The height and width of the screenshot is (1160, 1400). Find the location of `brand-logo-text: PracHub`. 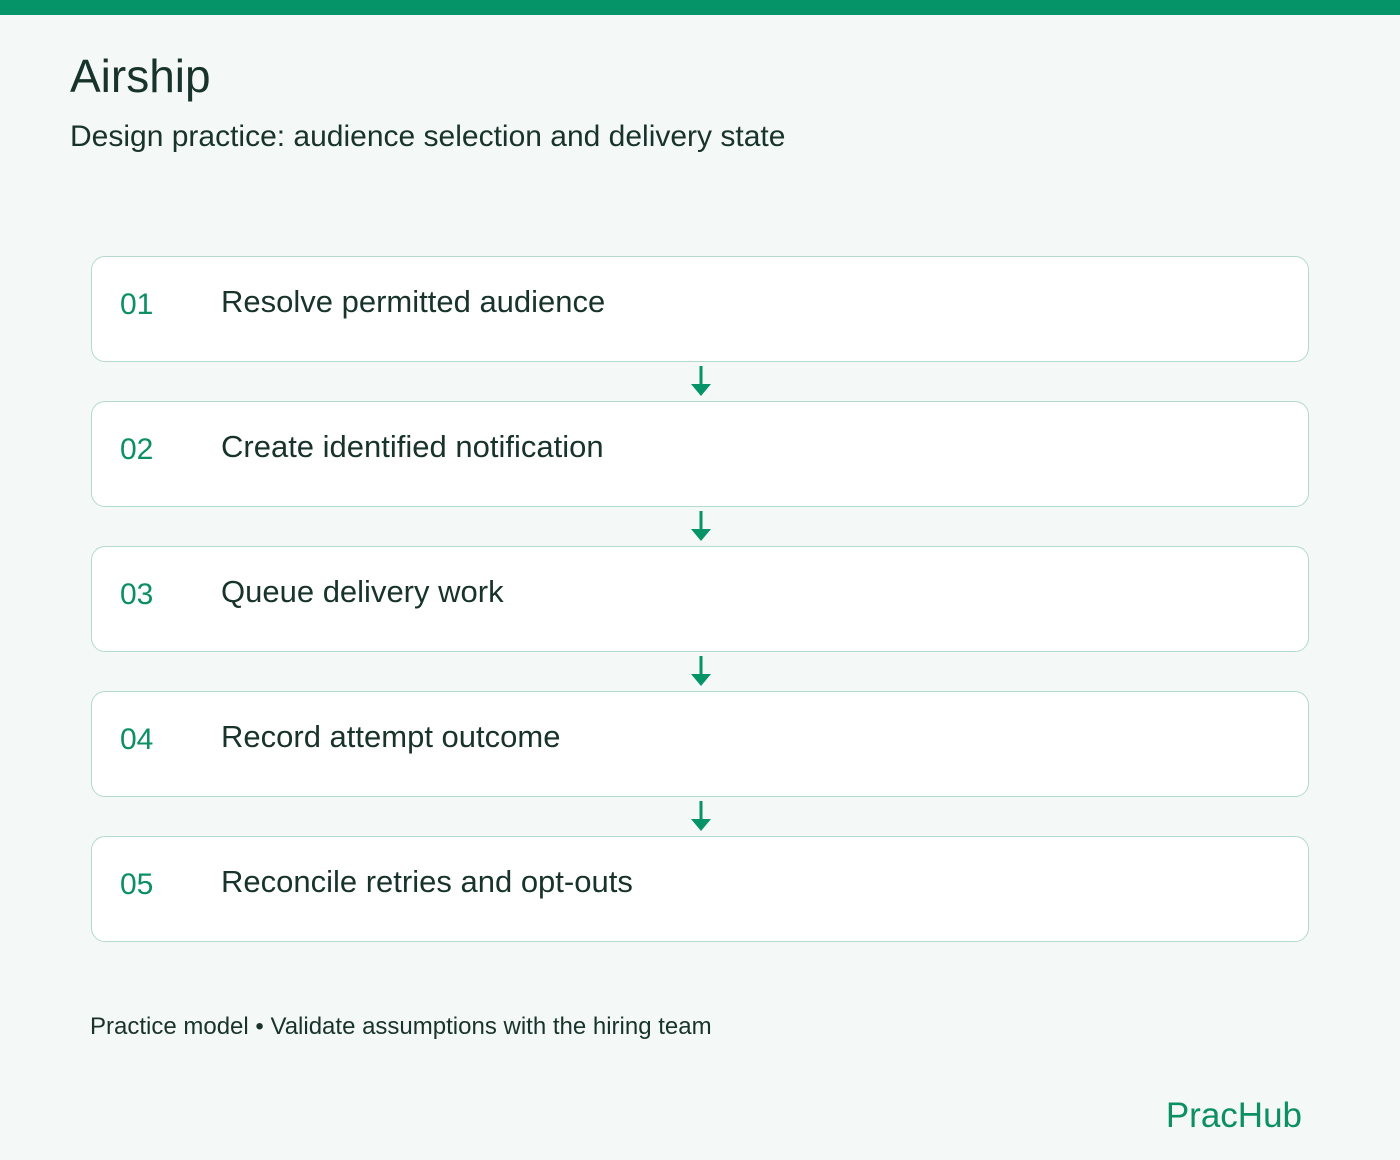

brand-logo-text: PracHub is located at coordinates (1233, 1115).